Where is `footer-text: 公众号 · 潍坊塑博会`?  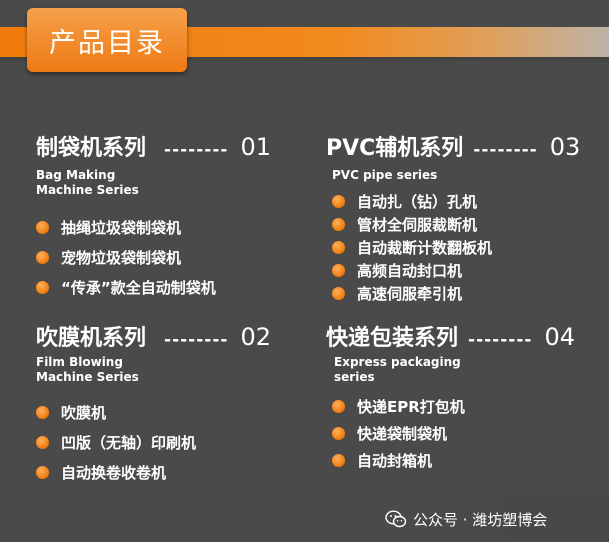
footer-text: 公众号 · 潍坊塑博会 is located at coordinates (480, 519).